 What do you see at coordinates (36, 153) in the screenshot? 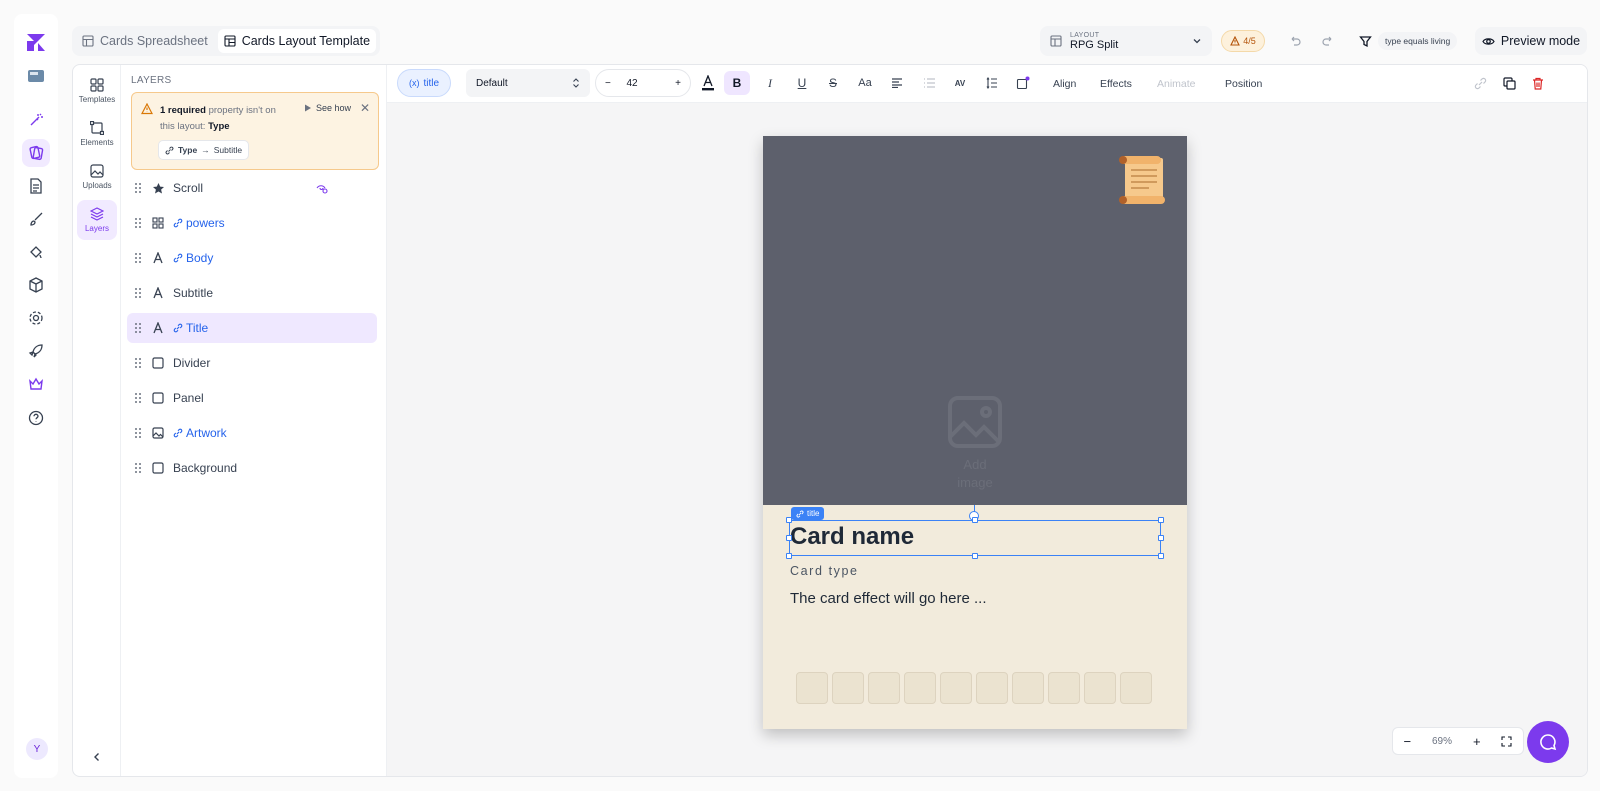
I see `cards-icon` at bounding box center [36, 153].